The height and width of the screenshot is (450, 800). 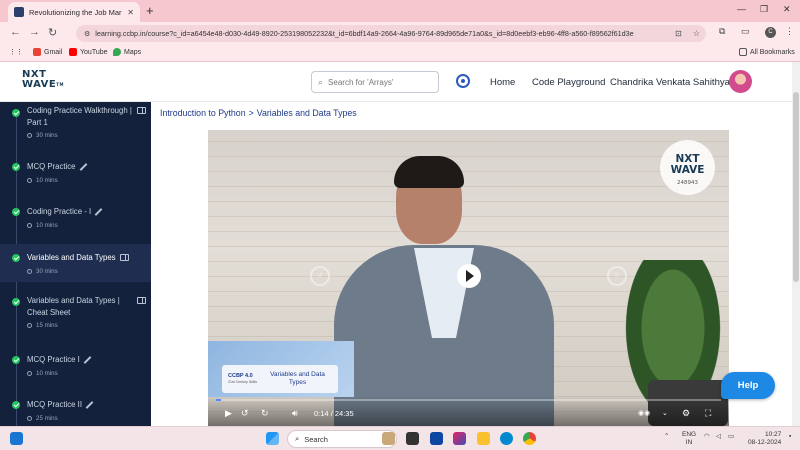 What do you see at coordinates (150, 10) in the screenshot?
I see `new-tab-icon: +` at bounding box center [150, 10].